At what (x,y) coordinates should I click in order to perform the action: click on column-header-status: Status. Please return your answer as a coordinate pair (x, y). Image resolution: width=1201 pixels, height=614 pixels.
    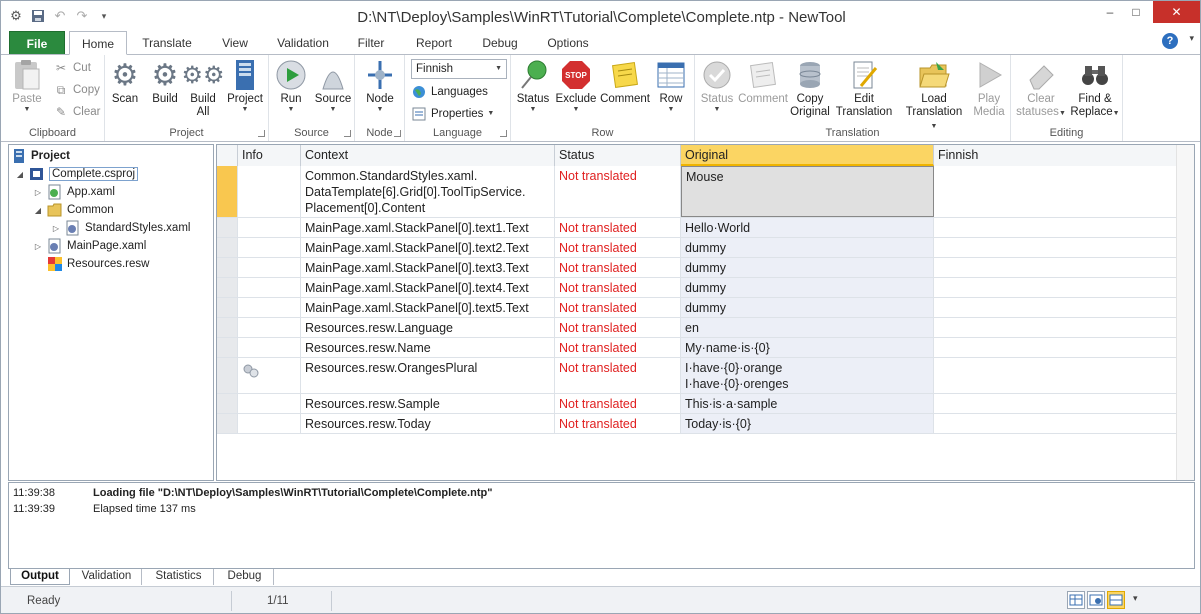
    Looking at the image, I should click on (618, 155).